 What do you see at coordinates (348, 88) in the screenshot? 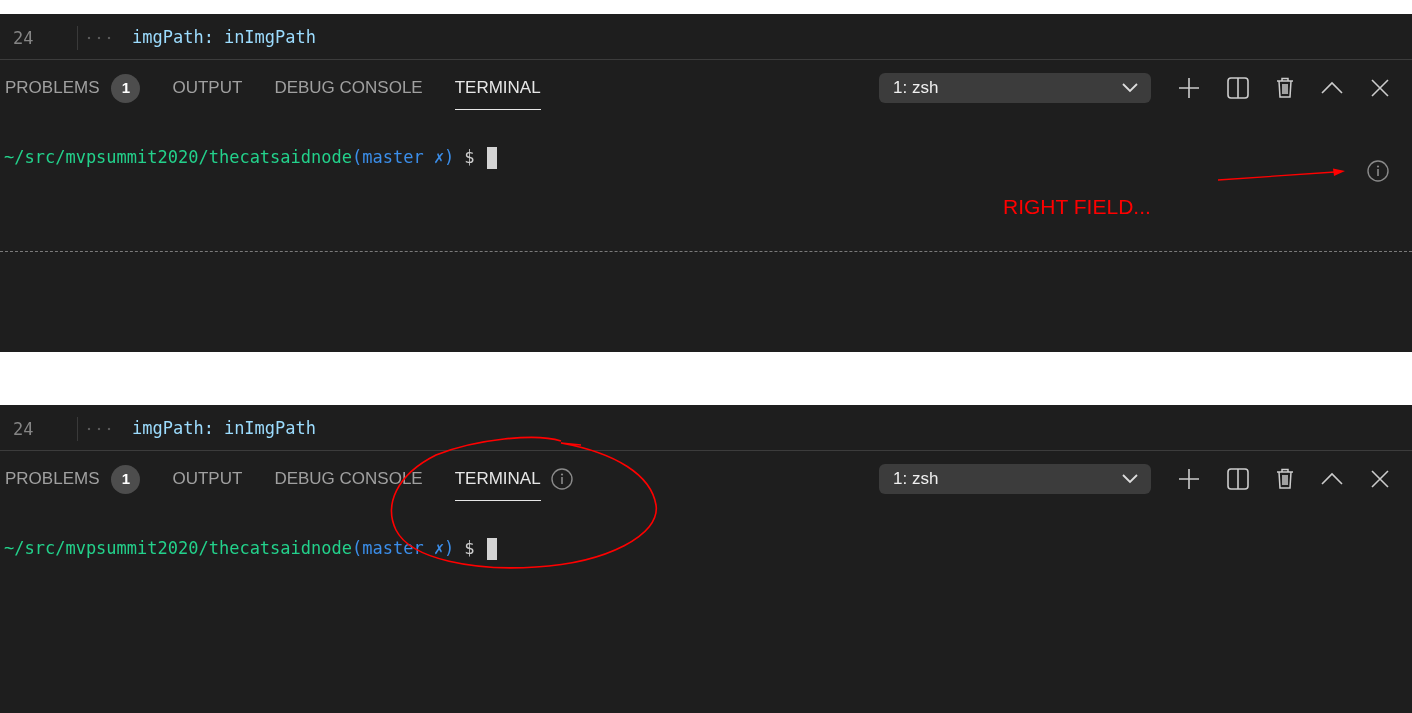
I see `panel-tab: DEBUG CONSOLE` at bounding box center [348, 88].